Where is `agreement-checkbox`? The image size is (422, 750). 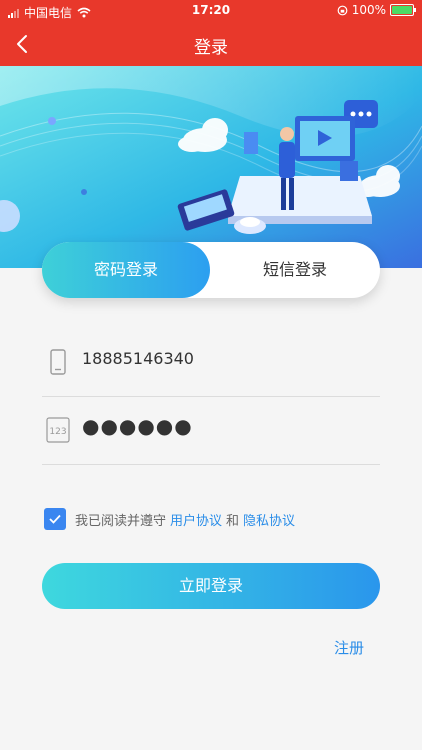
agreement-checkbox is located at coordinates (55, 519).